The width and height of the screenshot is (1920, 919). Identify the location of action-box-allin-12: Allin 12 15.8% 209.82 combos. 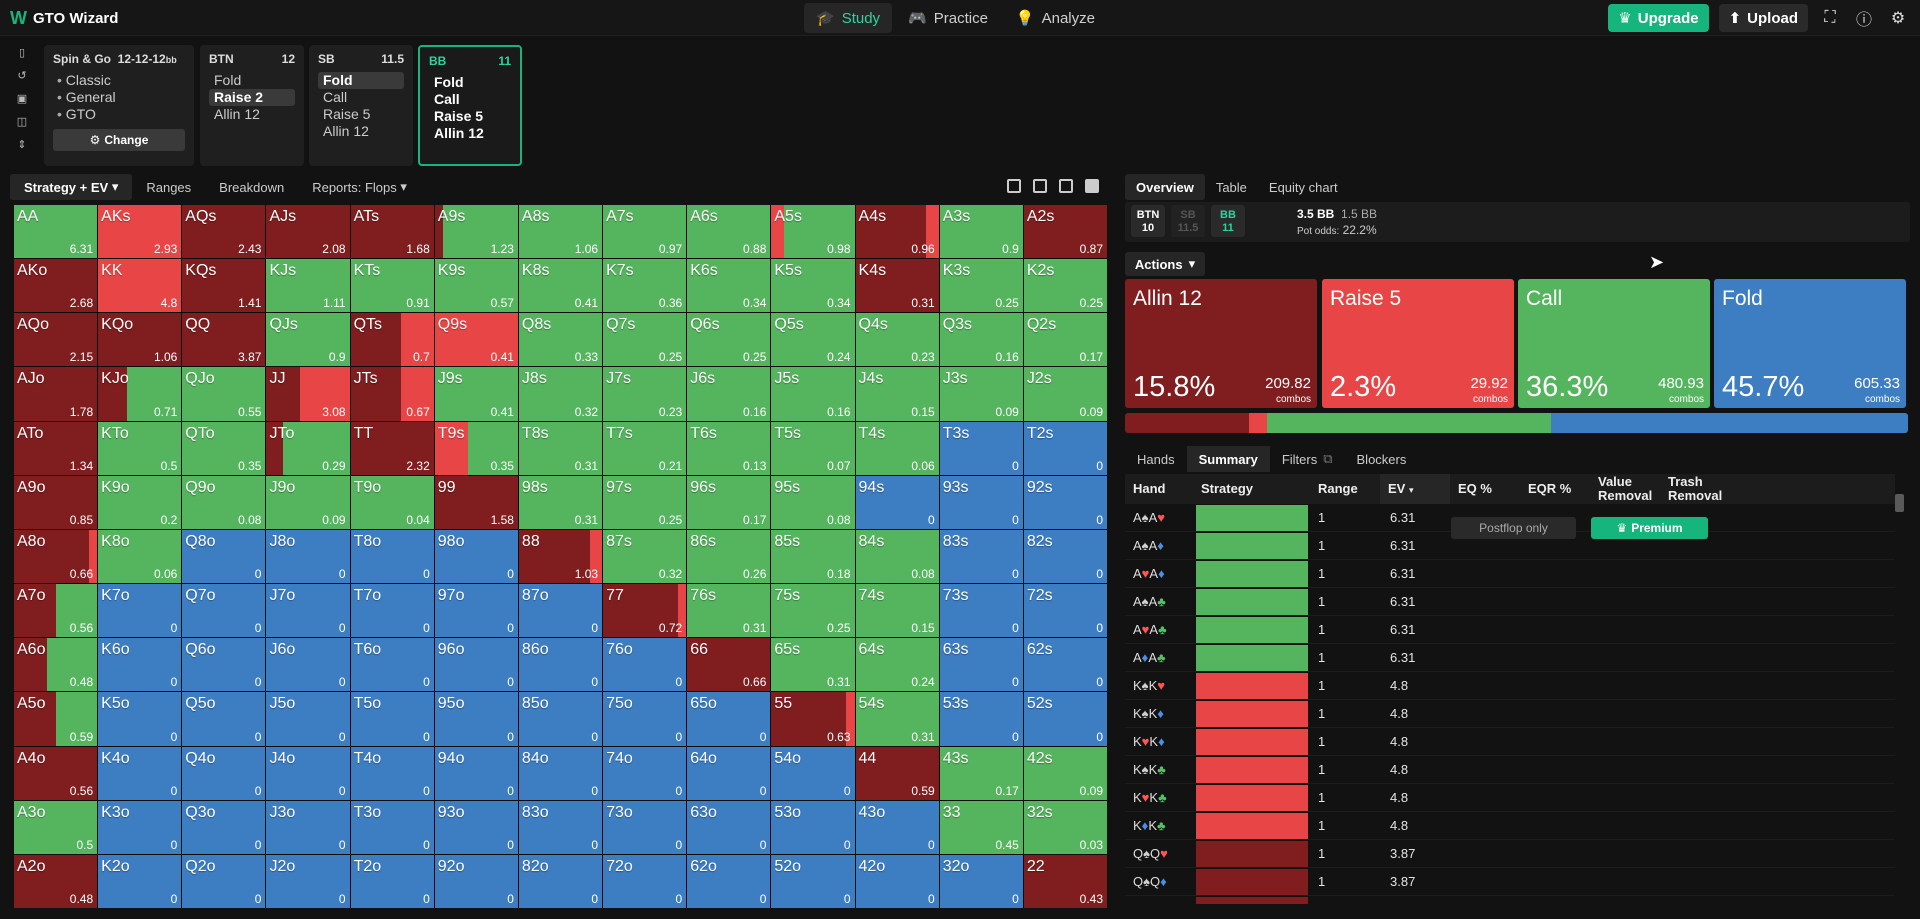
(1221, 343).